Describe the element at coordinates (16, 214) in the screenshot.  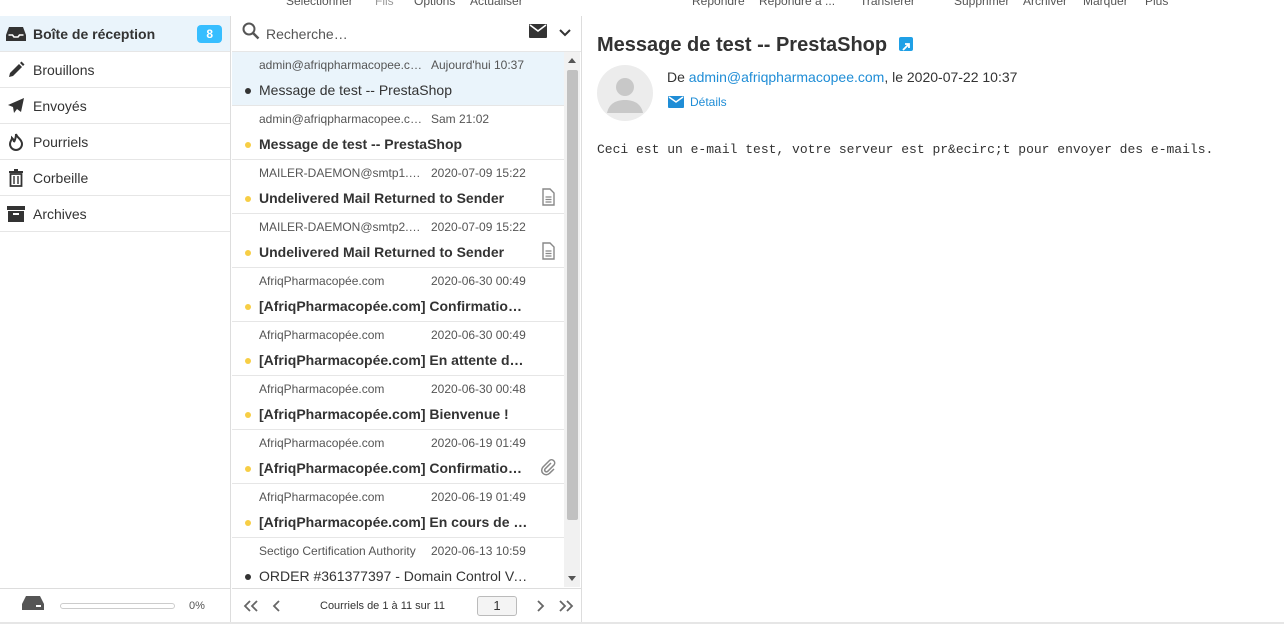
I see `archive-box-icon` at that location.